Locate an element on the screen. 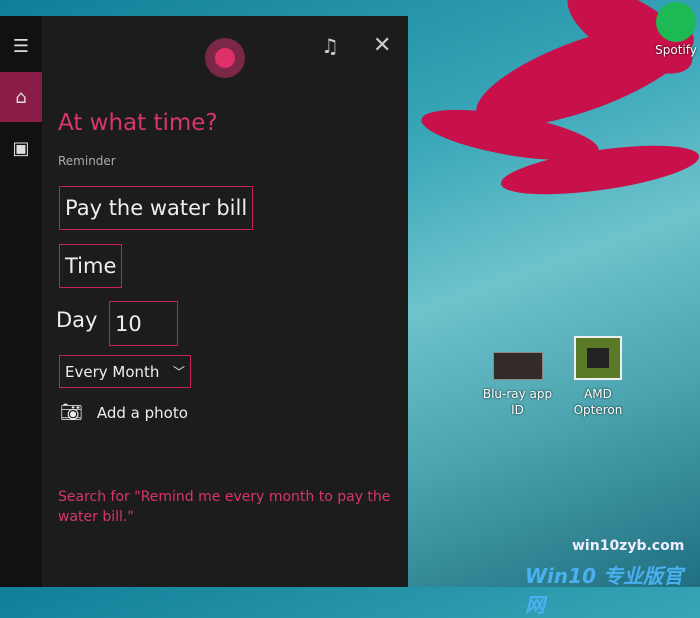  time-field: Time is located at coordinates (91, 266).